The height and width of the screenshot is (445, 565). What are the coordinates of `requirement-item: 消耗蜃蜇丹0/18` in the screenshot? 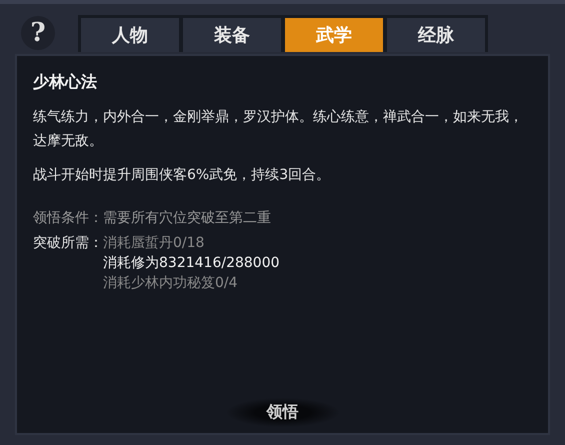 It's located at (153, 243).